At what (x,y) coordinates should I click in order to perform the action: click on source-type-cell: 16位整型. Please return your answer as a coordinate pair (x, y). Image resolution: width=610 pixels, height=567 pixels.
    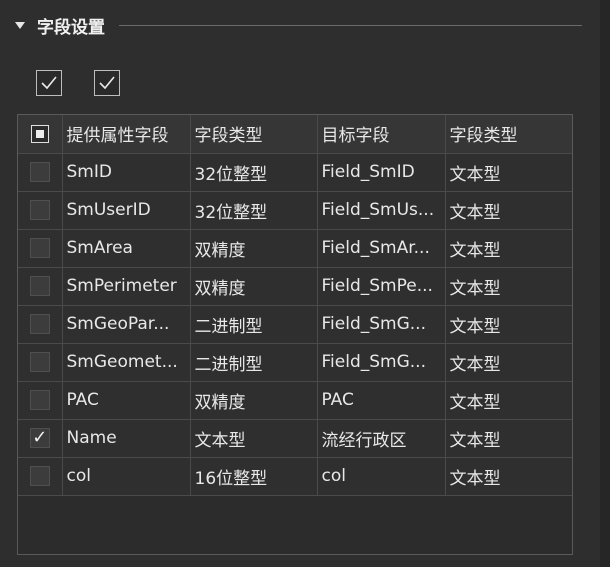
    Looking at the image, I should click on (254, 476).